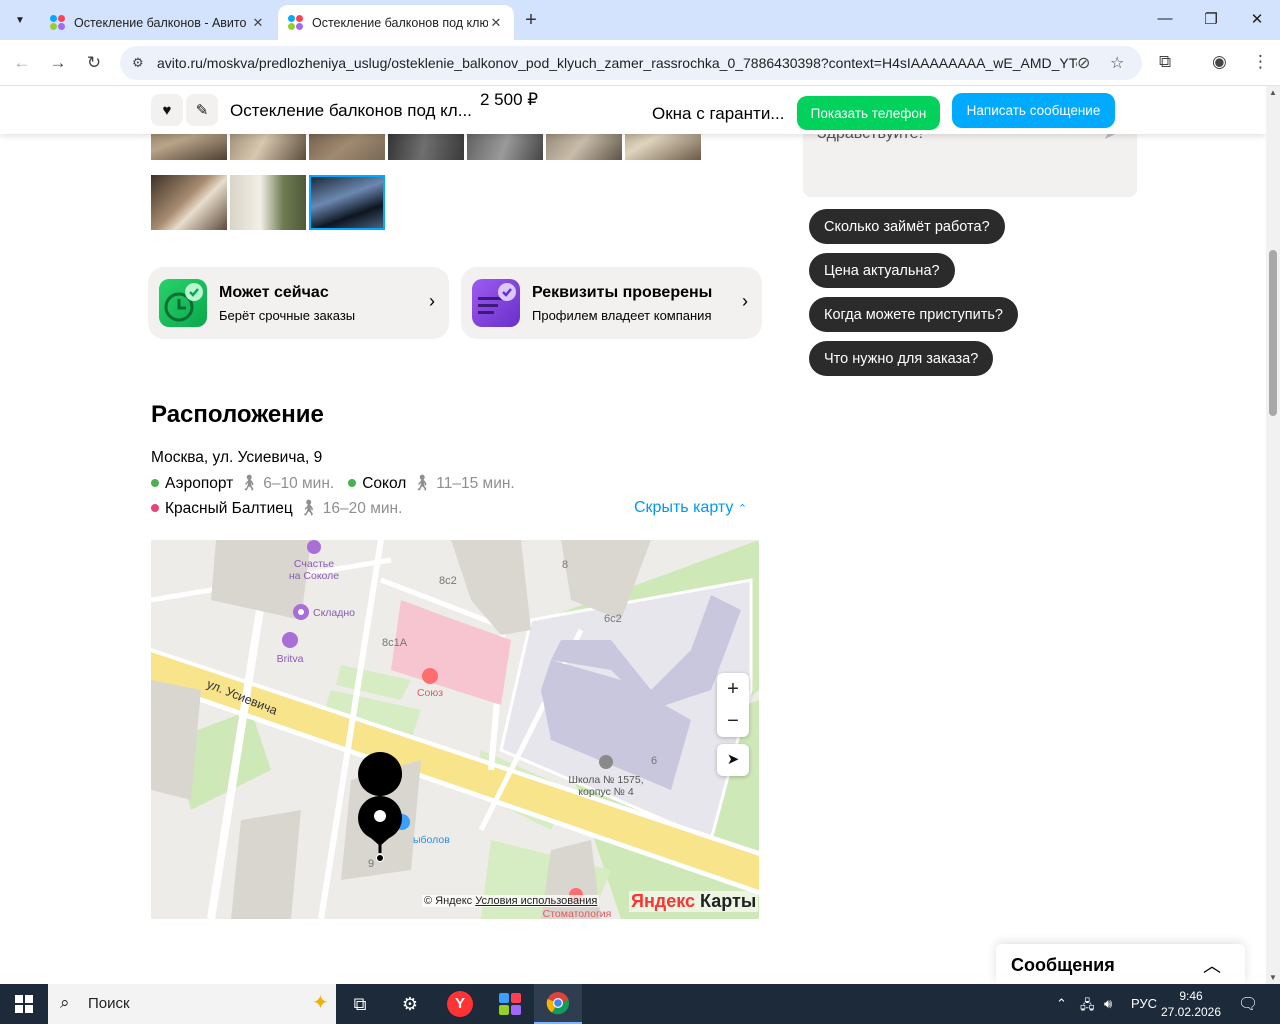 The width and height of the screenshot is (1280, 1024). I want to click on tracking-off-icon: ⊘, so click(1083, 63).